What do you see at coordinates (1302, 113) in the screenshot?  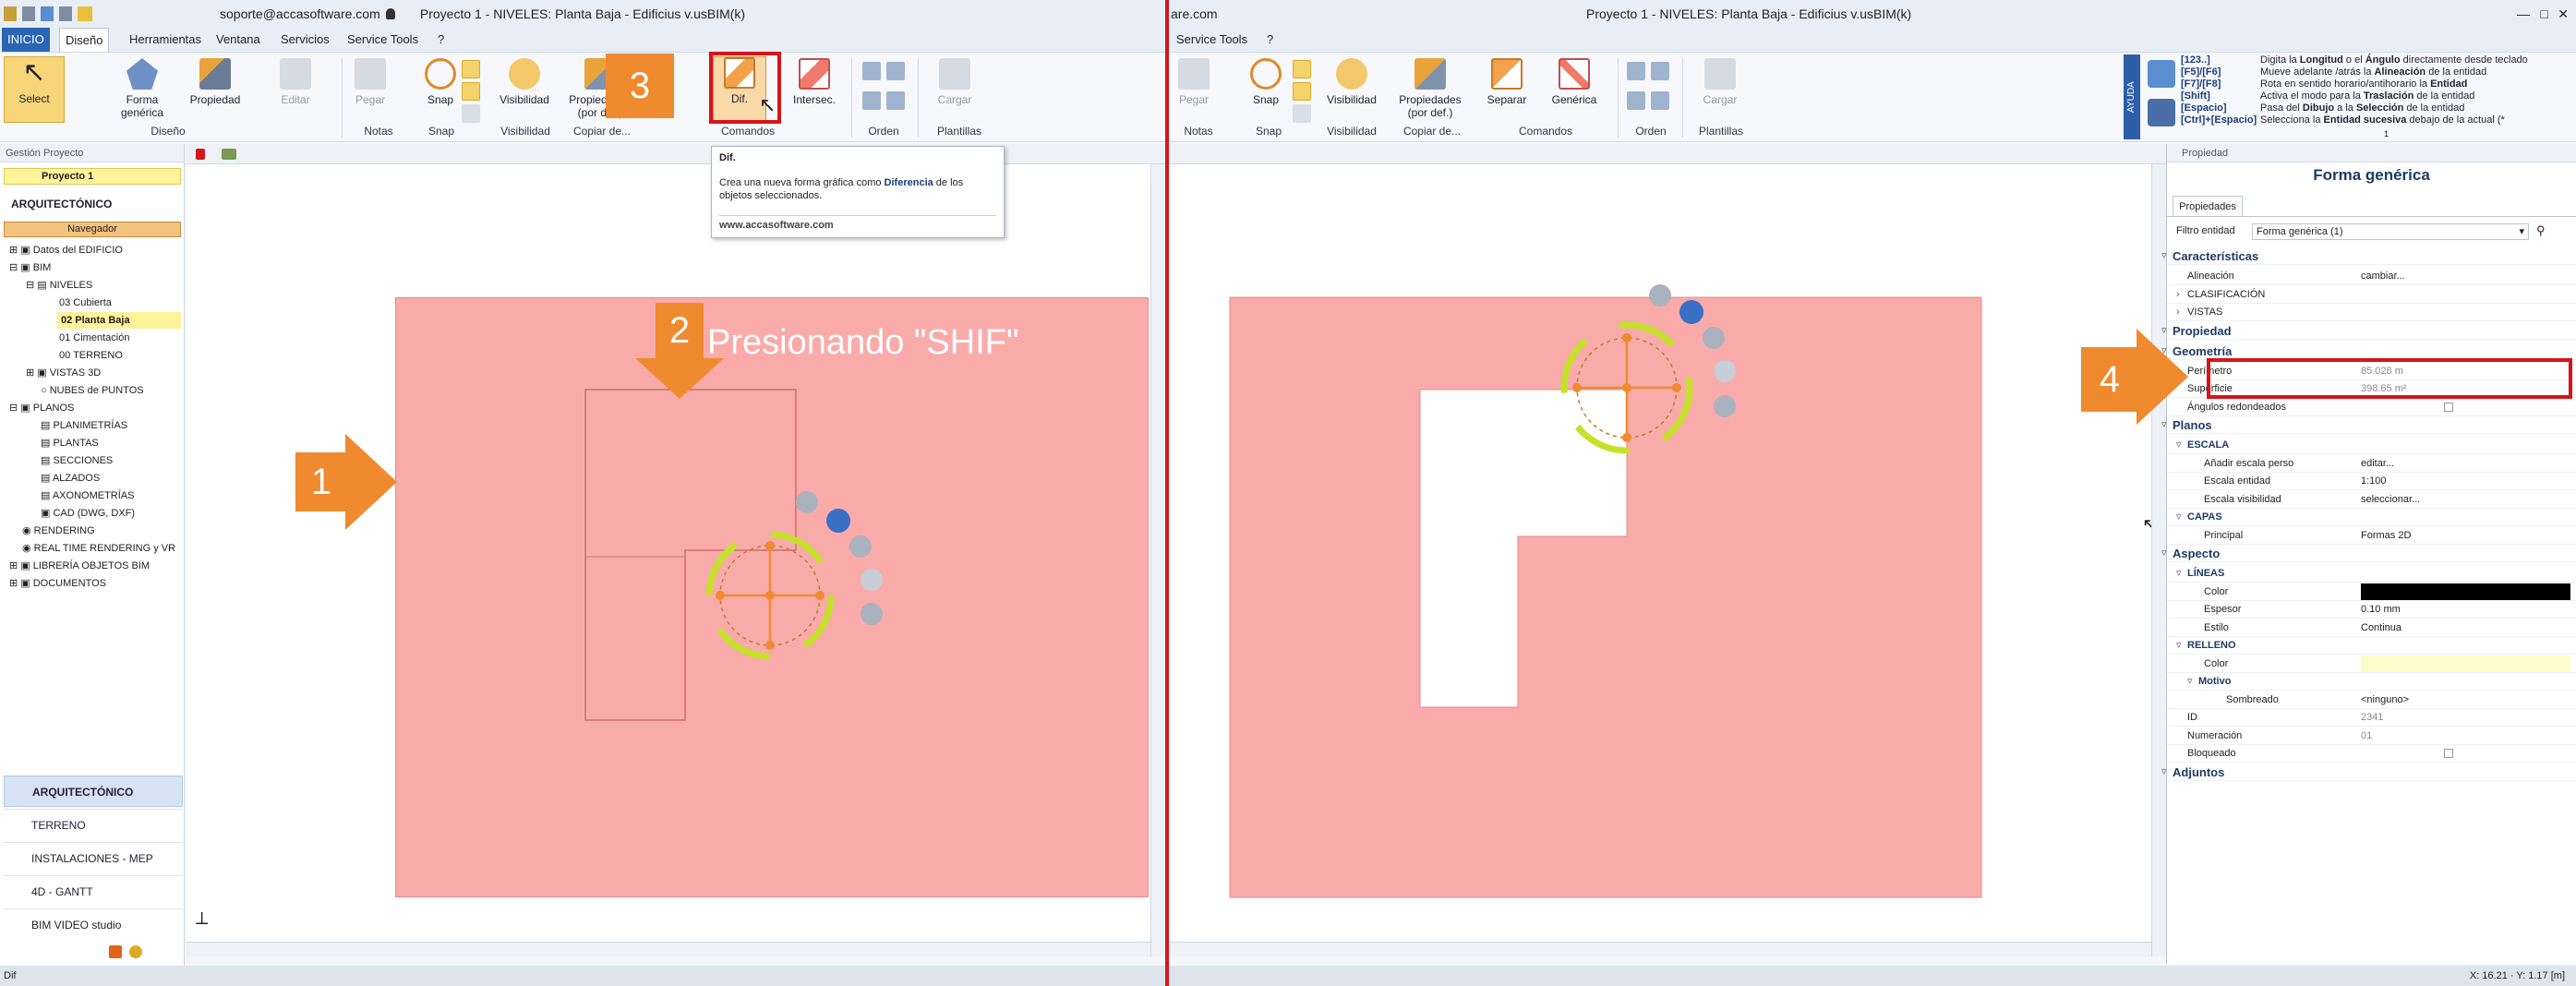 I see `ortho-toggle-icon` at bounding box center [1302, 113].